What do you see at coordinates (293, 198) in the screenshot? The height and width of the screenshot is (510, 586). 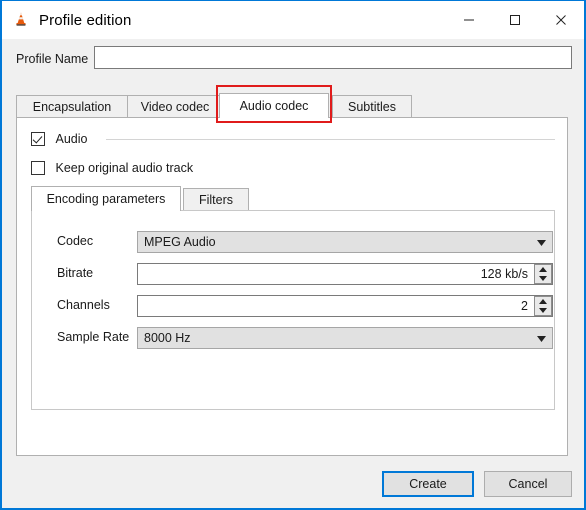 I see `encoding-tabstrip: Encoding parameters Filters` at bounding box center [293, 198].